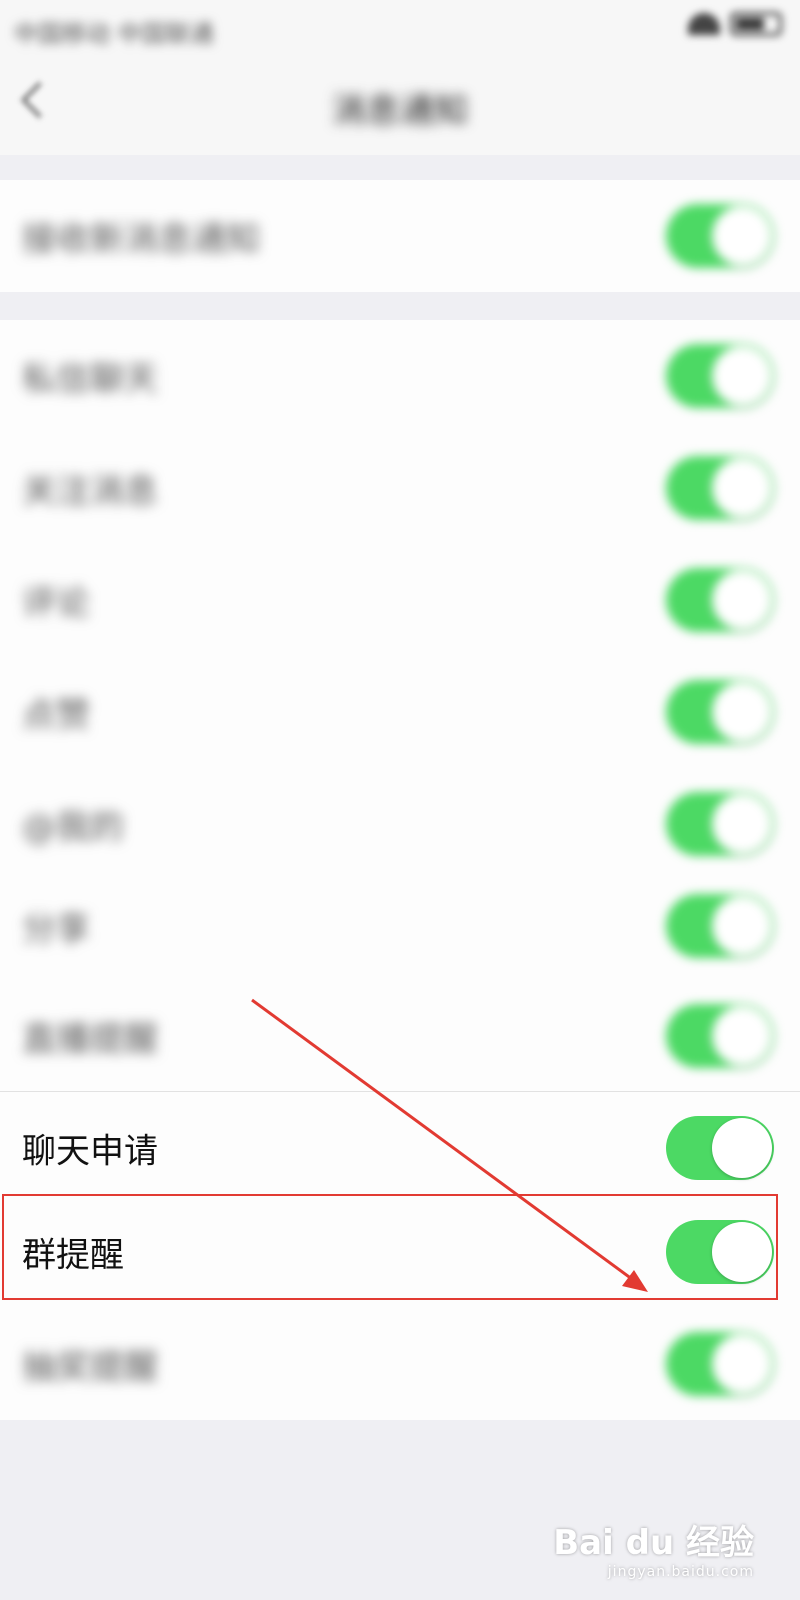 The image size is (800, 1600). What do you see at coordinates (400, 27) in the screenshot?
I see `status-bar: 中国移动 中国联通` at bounding box center [400, 27].